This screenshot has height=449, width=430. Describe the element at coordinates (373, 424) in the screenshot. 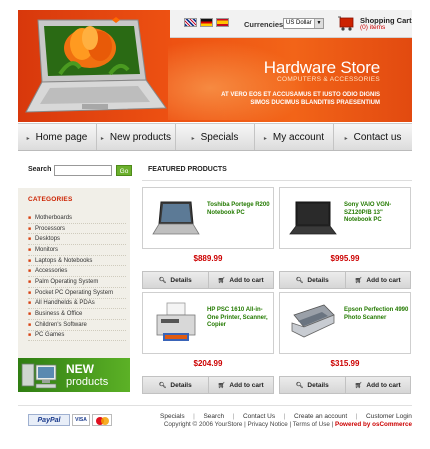

I see `powered-by-link: Powered by osCommerce` at that location.